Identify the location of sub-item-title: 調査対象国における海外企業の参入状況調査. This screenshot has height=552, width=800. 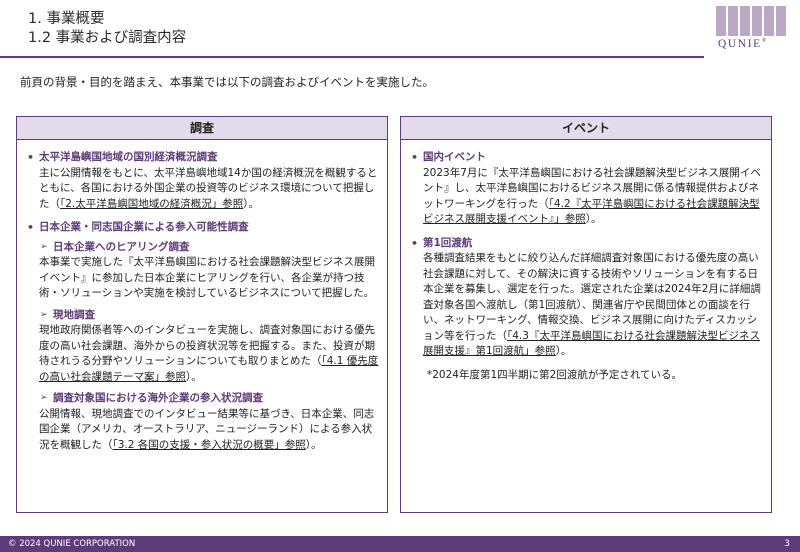
(158, 398).